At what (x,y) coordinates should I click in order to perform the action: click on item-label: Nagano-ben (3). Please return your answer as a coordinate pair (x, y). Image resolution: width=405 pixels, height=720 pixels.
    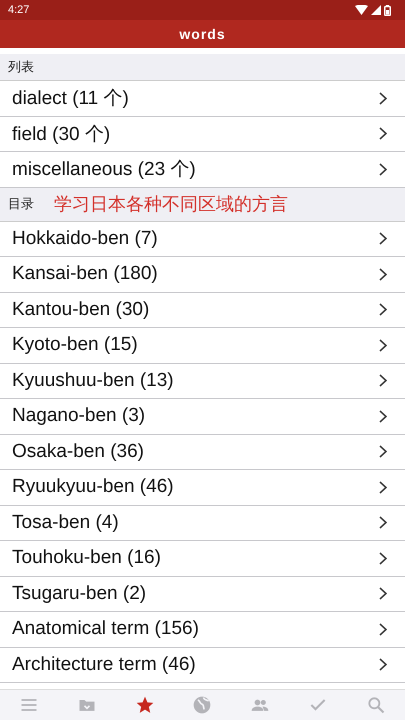
    Looking at the image, I should click on (79, 416).